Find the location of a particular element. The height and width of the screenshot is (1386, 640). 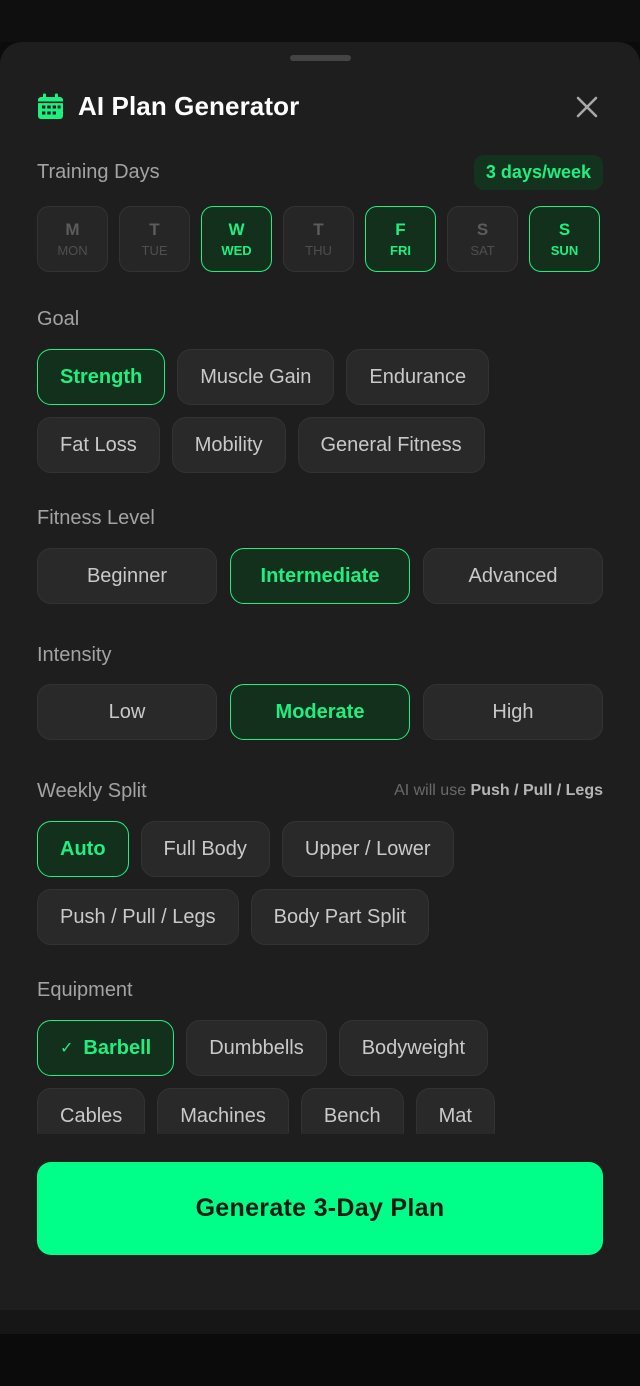

intensity-label: Intensity is located at coordinates (74, 655).